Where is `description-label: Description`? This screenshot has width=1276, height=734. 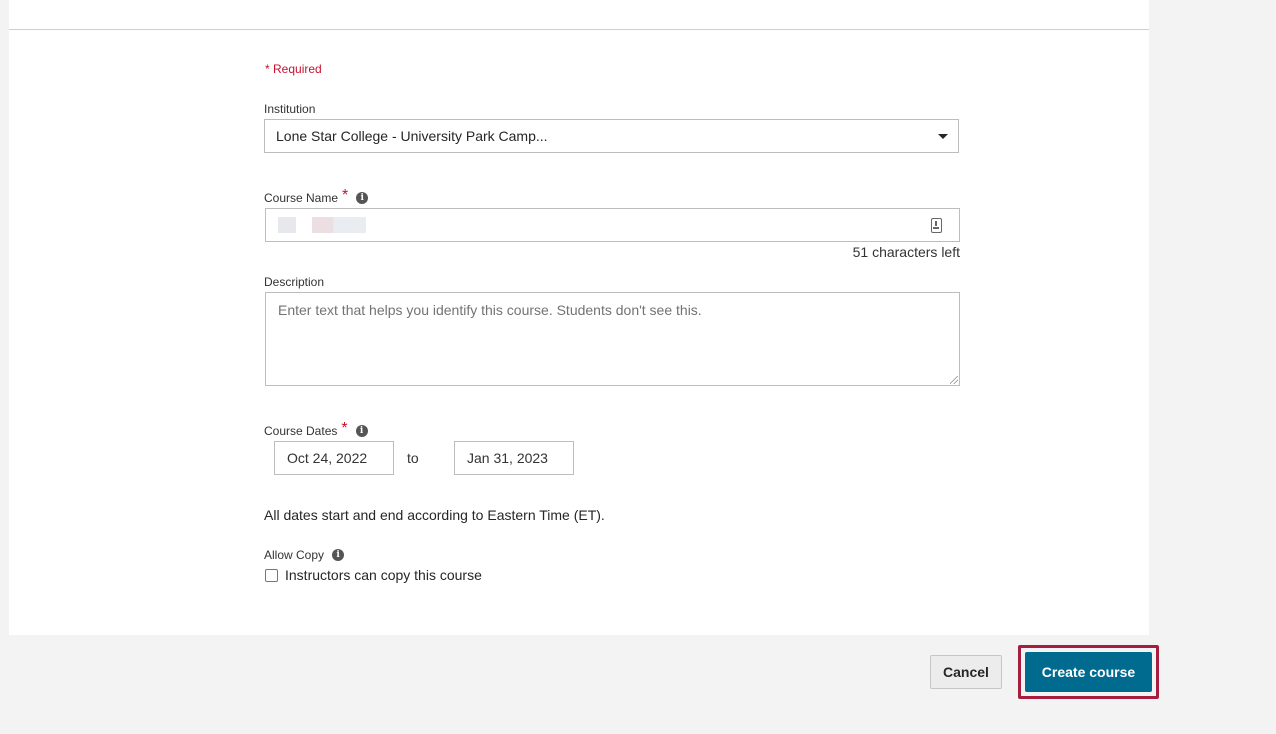 description-label: Description is located at coordinates (294, 282).